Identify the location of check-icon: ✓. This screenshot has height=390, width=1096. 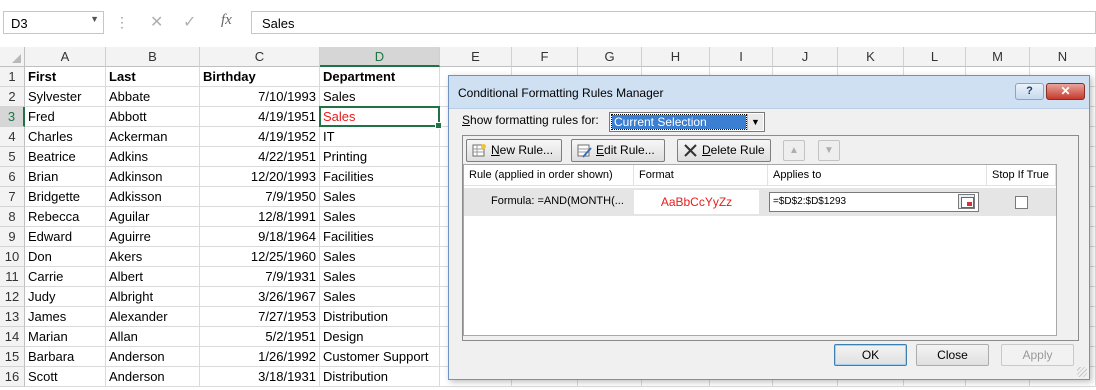
(189, 22).